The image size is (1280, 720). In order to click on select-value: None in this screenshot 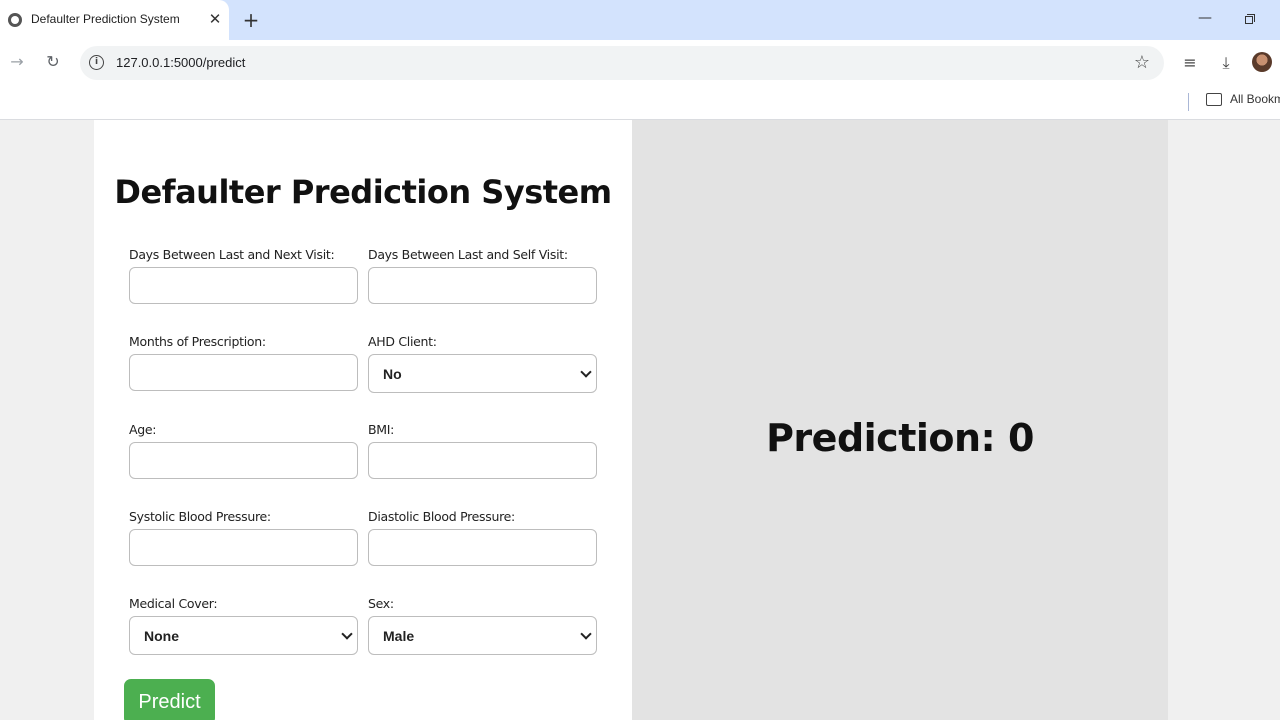, I will do `click(161, 636)`.